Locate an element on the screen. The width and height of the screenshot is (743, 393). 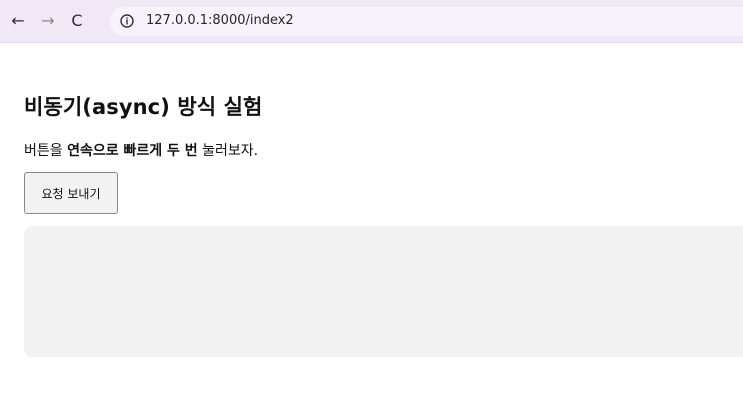
instruction-emphasis: 연속으로 빠르게 두 번 is located at coordinates (132, 151).